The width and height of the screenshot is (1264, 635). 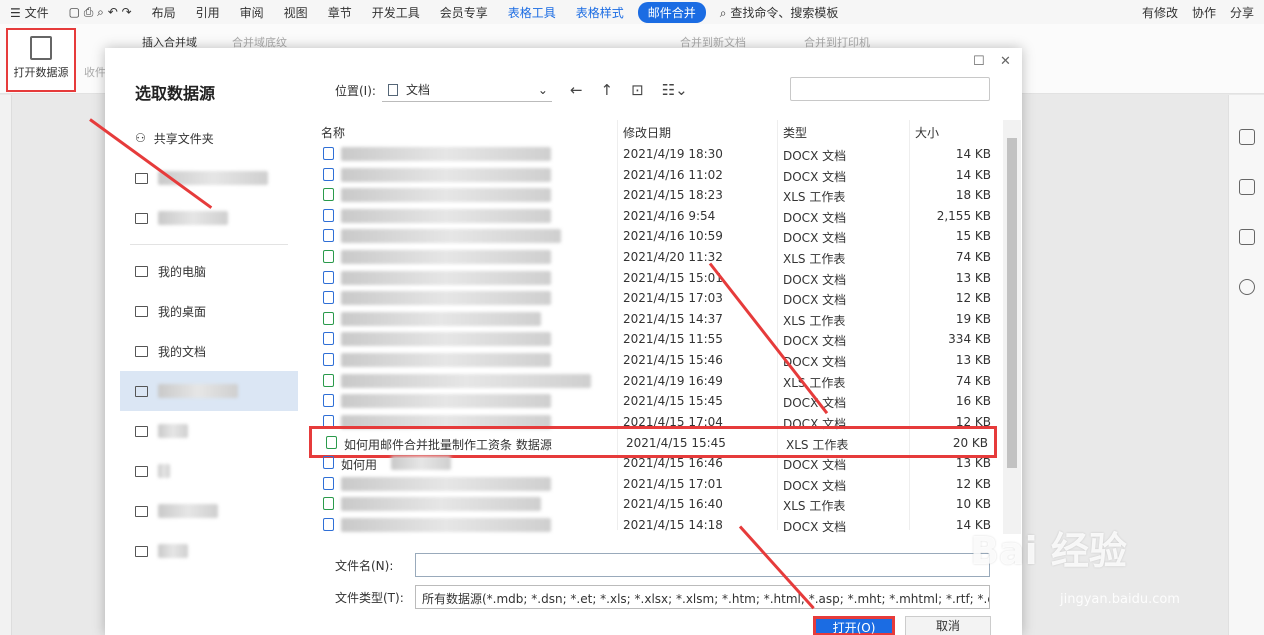 What do you see at coordinates (1204, 12) in the screenshot?
I see `collaborate-button: 协作` at bounding box center [1204, 12].